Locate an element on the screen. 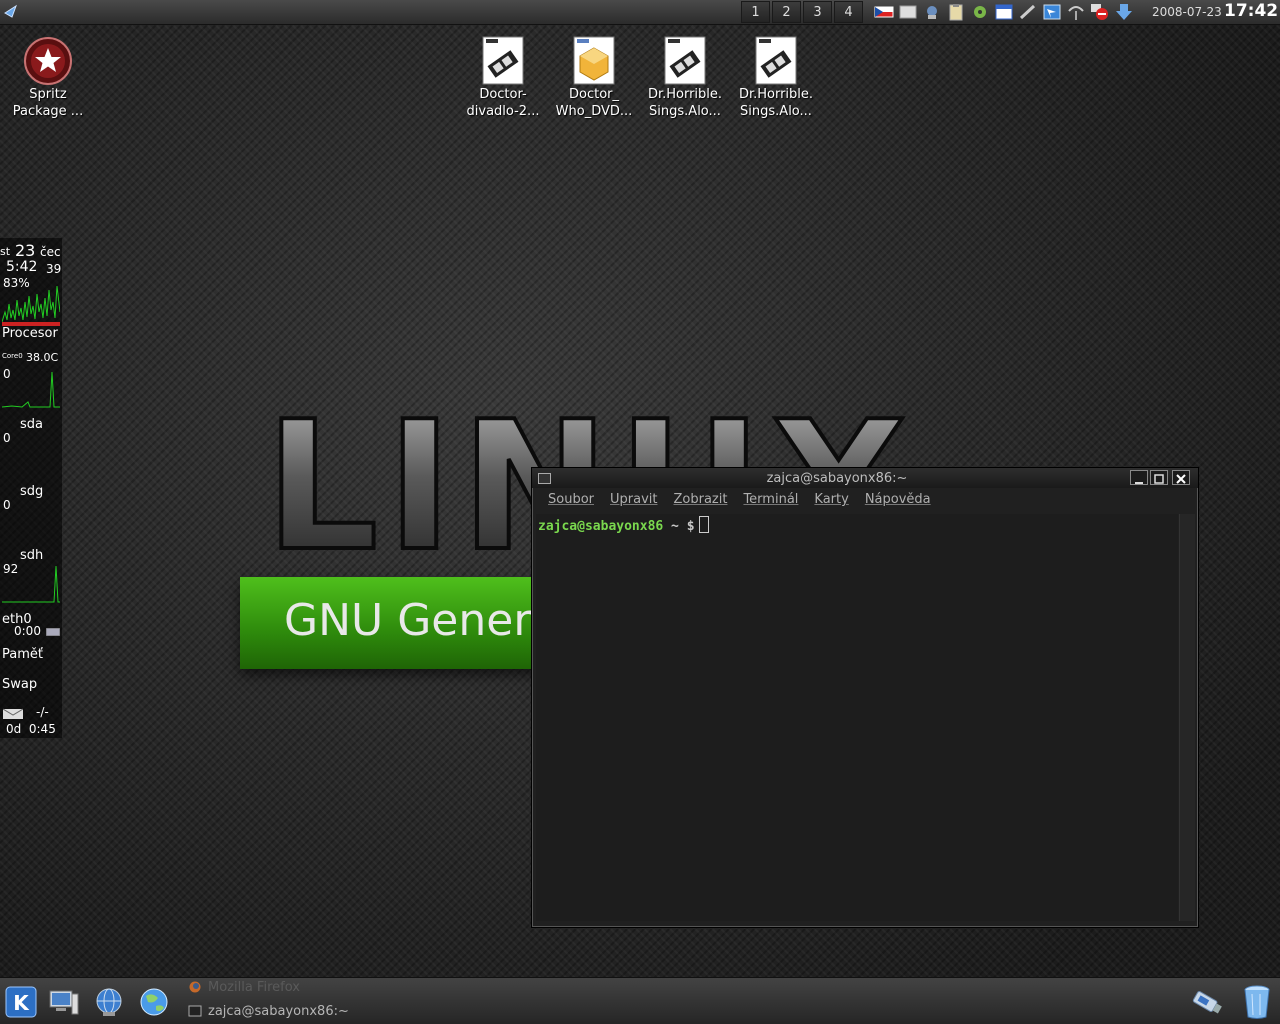 This screenshot has width=1280, height=1024. close-icon is located at coordinates (1181, 479).